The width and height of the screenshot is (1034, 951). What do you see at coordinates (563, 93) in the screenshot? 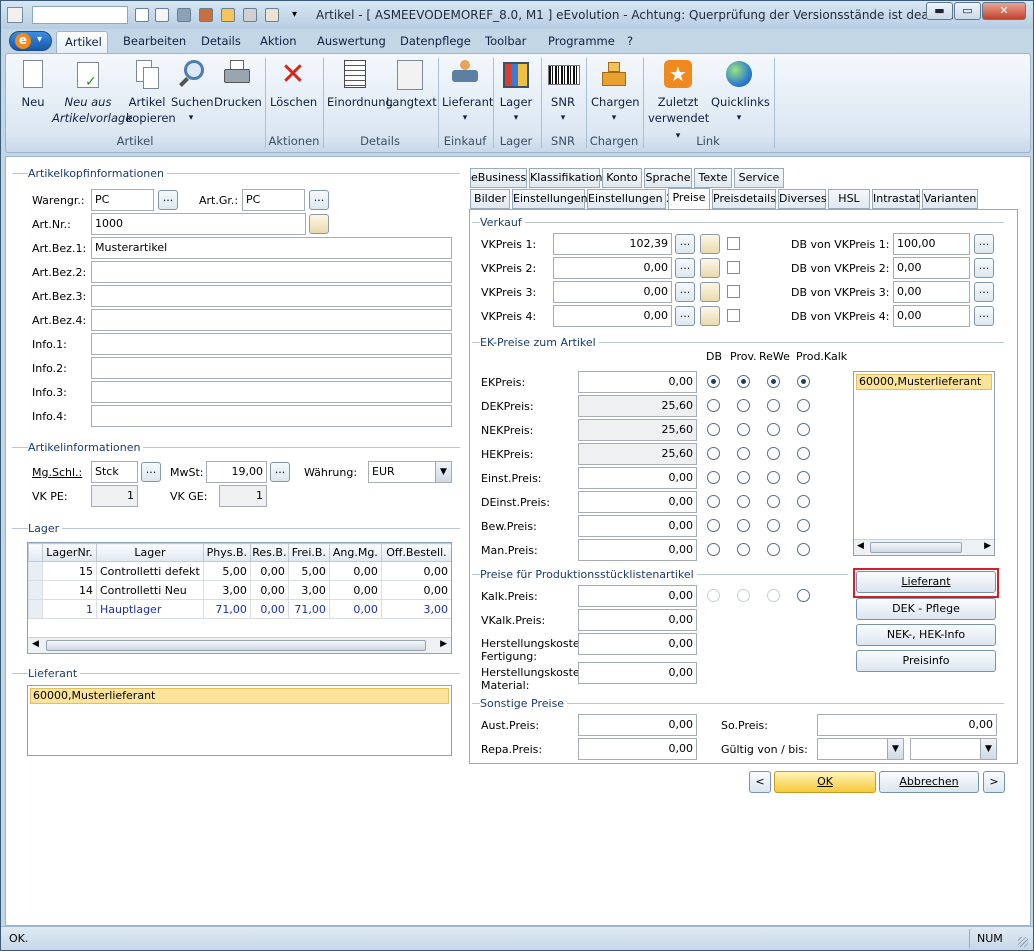
I see `snr-ribbon-button: SNR ▾` at bounding box center [563, 93].